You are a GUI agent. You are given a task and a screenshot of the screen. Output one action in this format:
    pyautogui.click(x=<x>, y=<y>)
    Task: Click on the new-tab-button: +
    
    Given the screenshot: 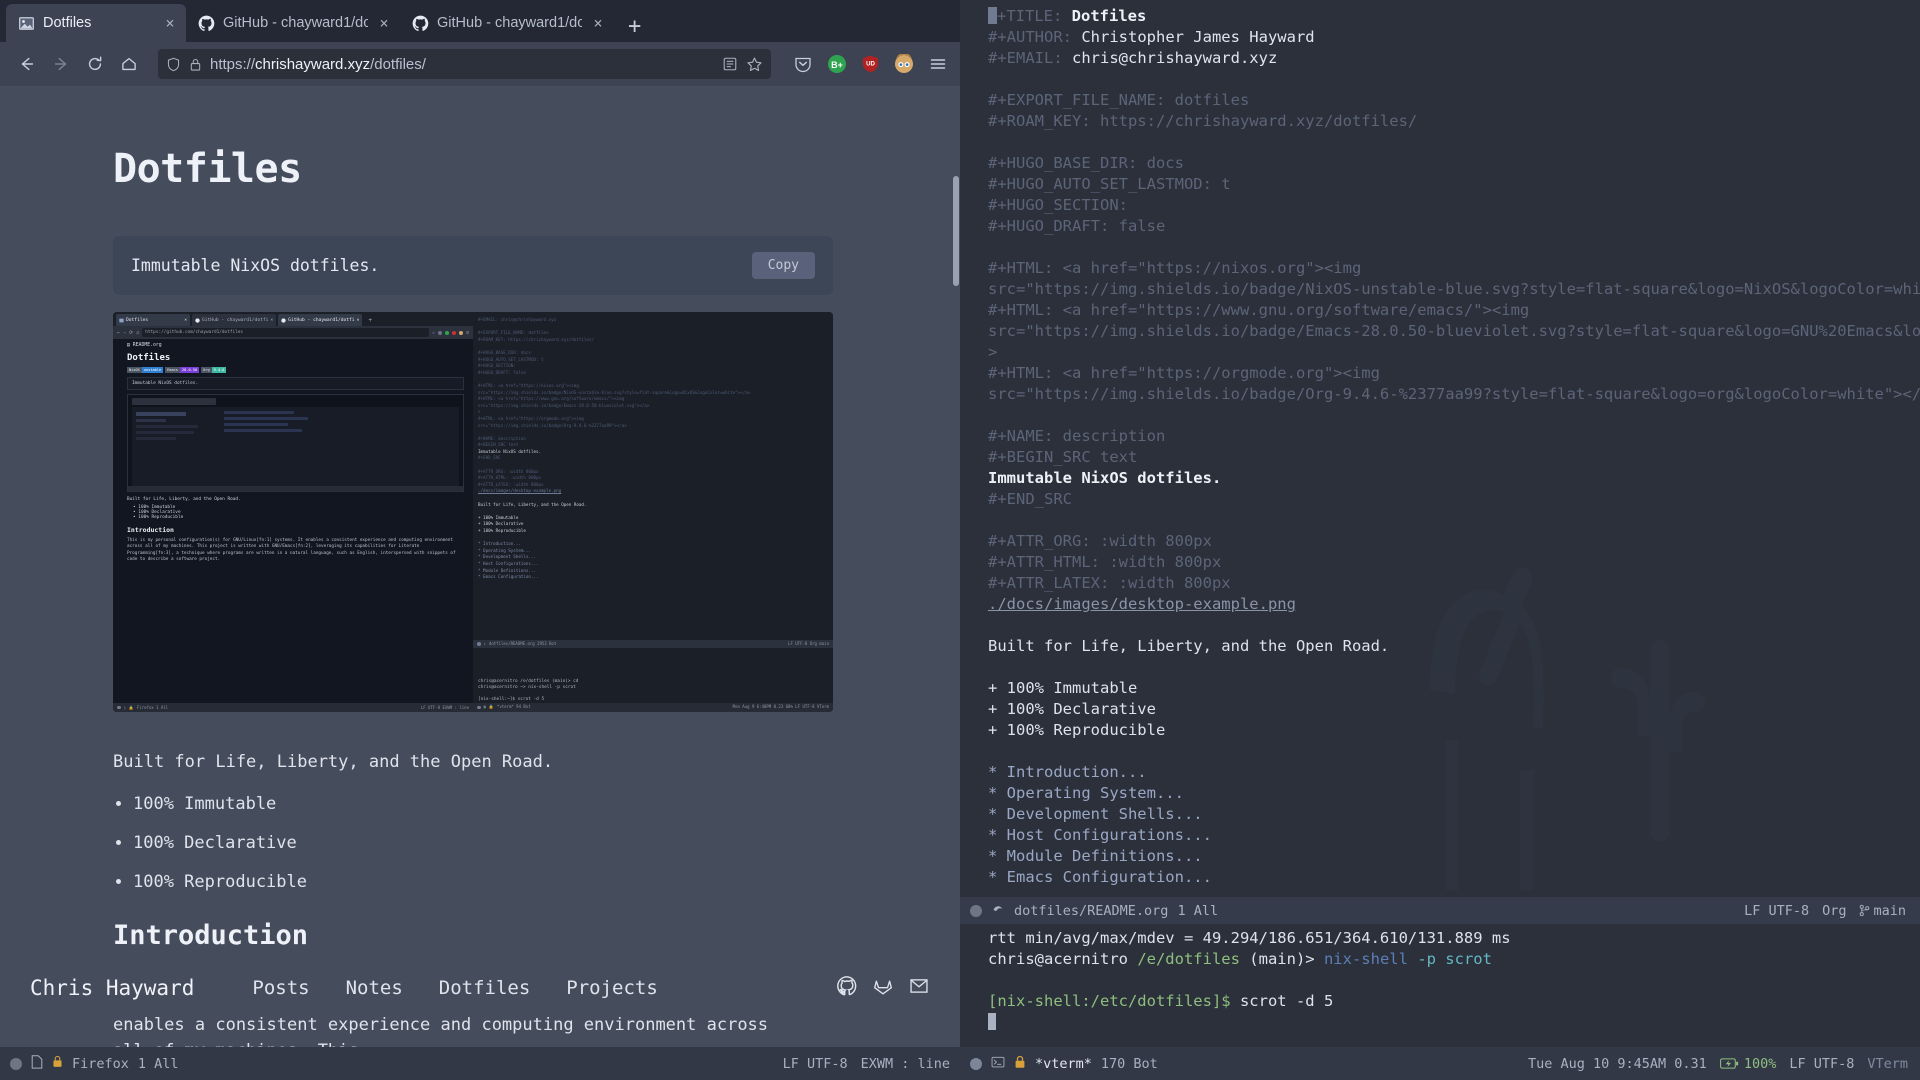 What is the action you would take?
    pyautogui.click(x=634, y=29)
    